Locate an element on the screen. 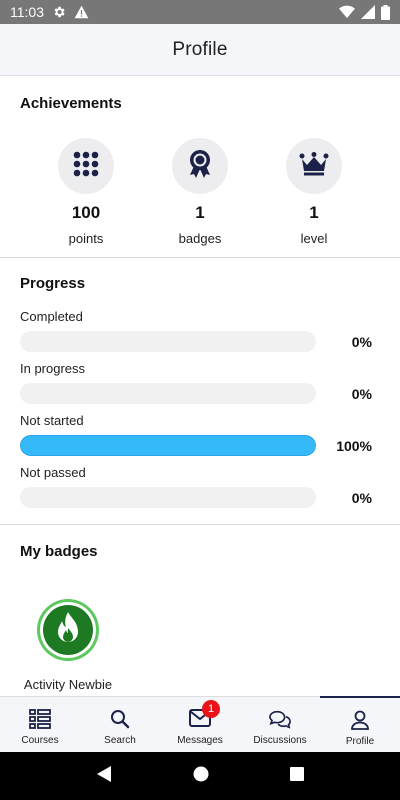 This screenshot has height=800, width=400. achievement-label: points is located at coordinates (86, 238).